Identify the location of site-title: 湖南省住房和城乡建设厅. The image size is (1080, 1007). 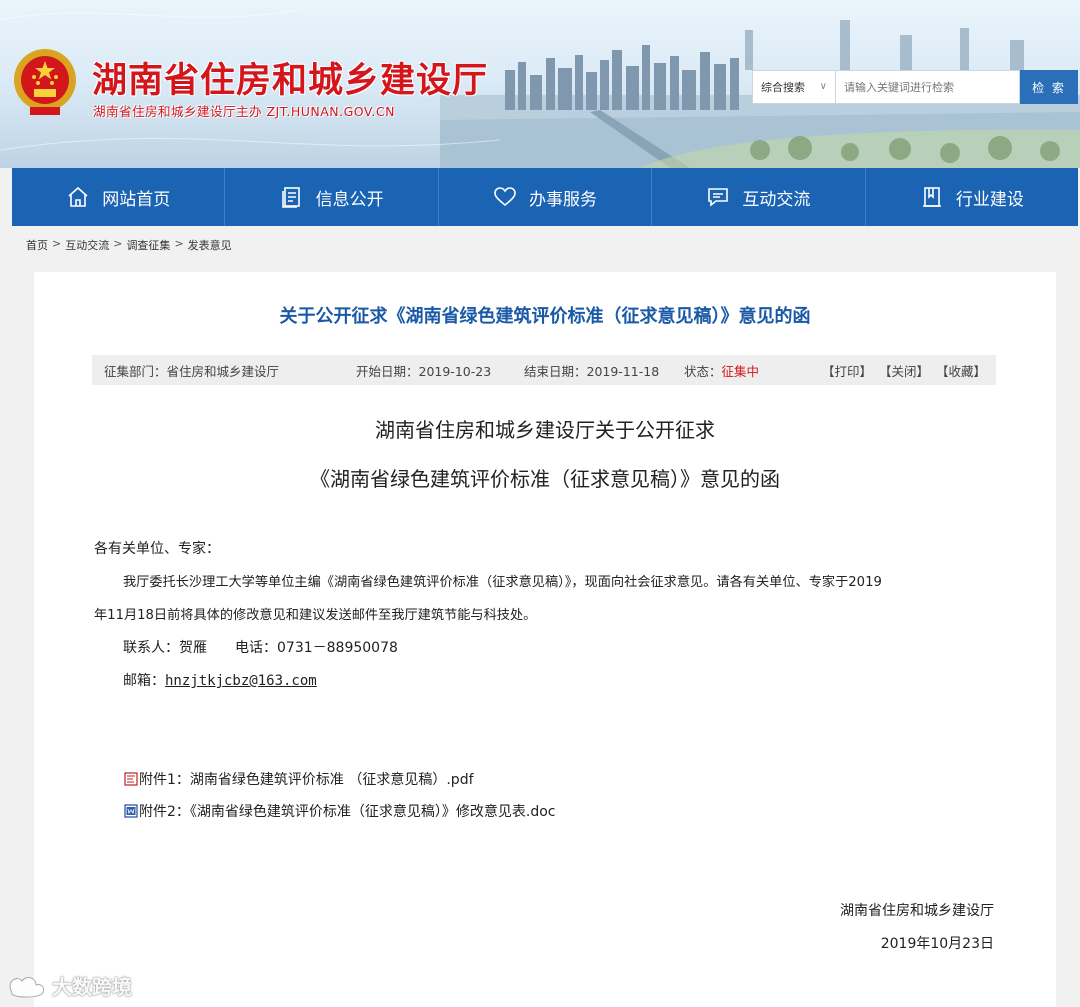
(290, 80).